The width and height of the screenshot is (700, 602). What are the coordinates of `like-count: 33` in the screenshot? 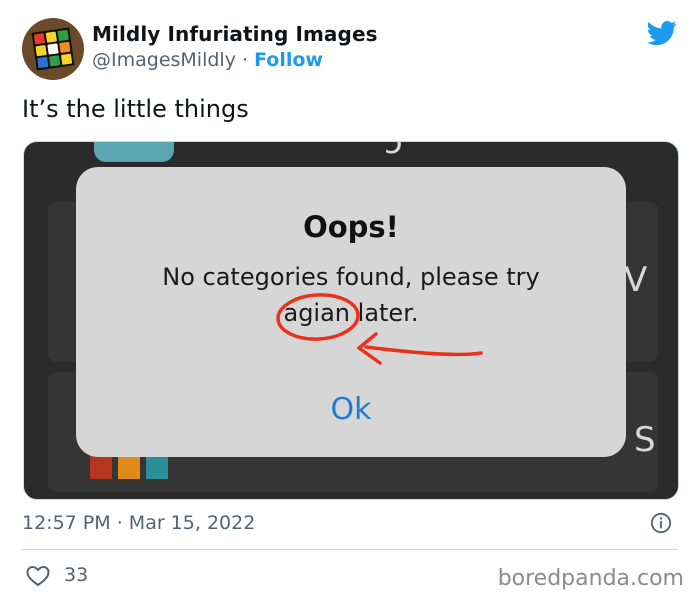 It's located at (76, 575).